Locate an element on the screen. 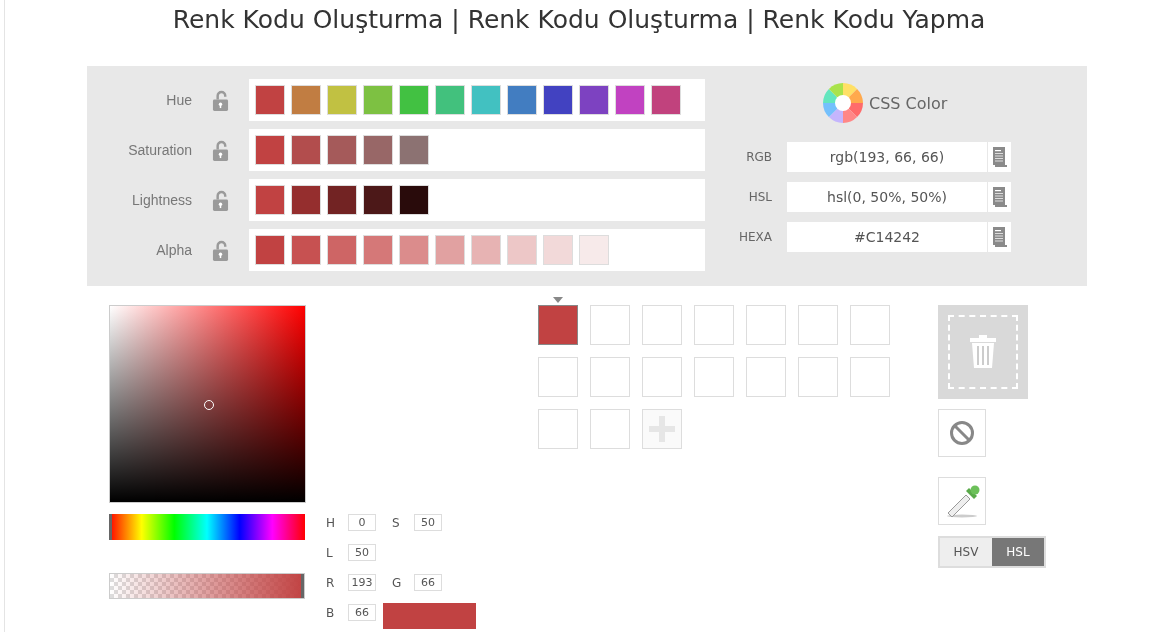 The image size is (1153, 632). field-label: RGB is located at coordinates (758, 157).